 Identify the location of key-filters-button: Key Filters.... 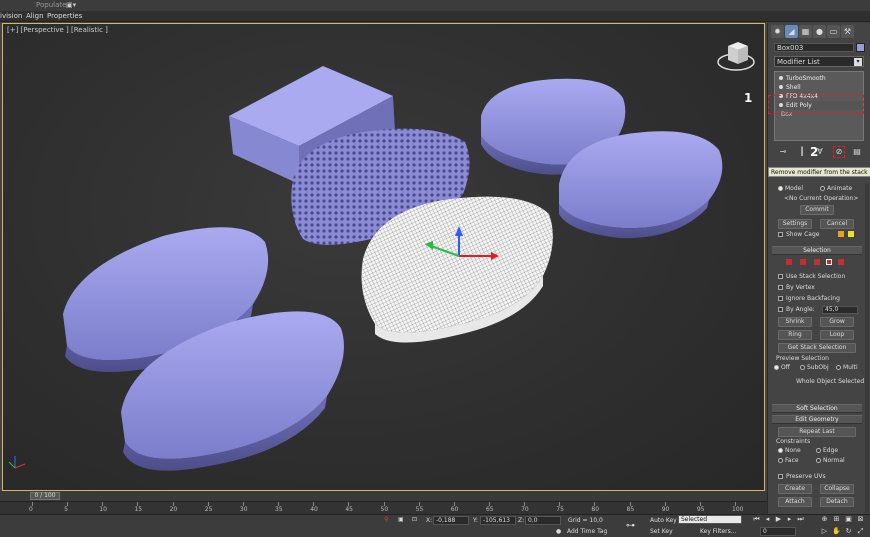
(718, 531).